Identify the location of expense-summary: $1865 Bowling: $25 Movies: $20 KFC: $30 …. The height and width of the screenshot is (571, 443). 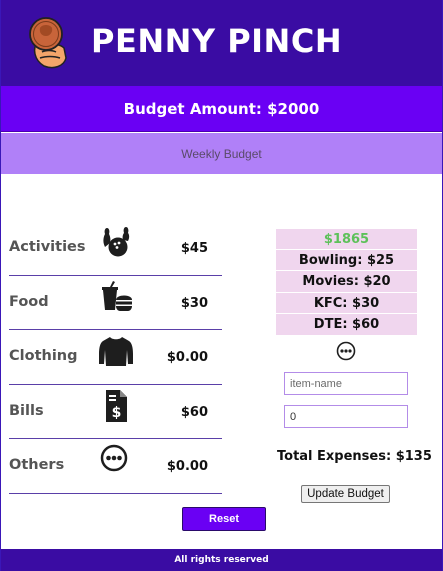
(346, 282).